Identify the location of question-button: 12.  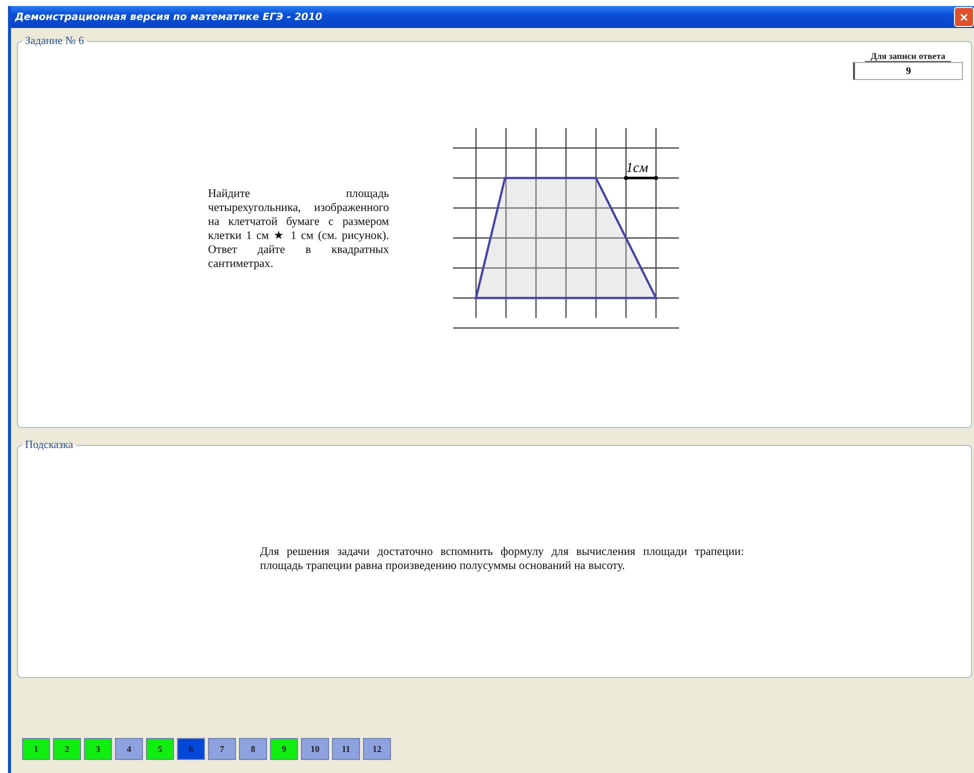
(377, 749).